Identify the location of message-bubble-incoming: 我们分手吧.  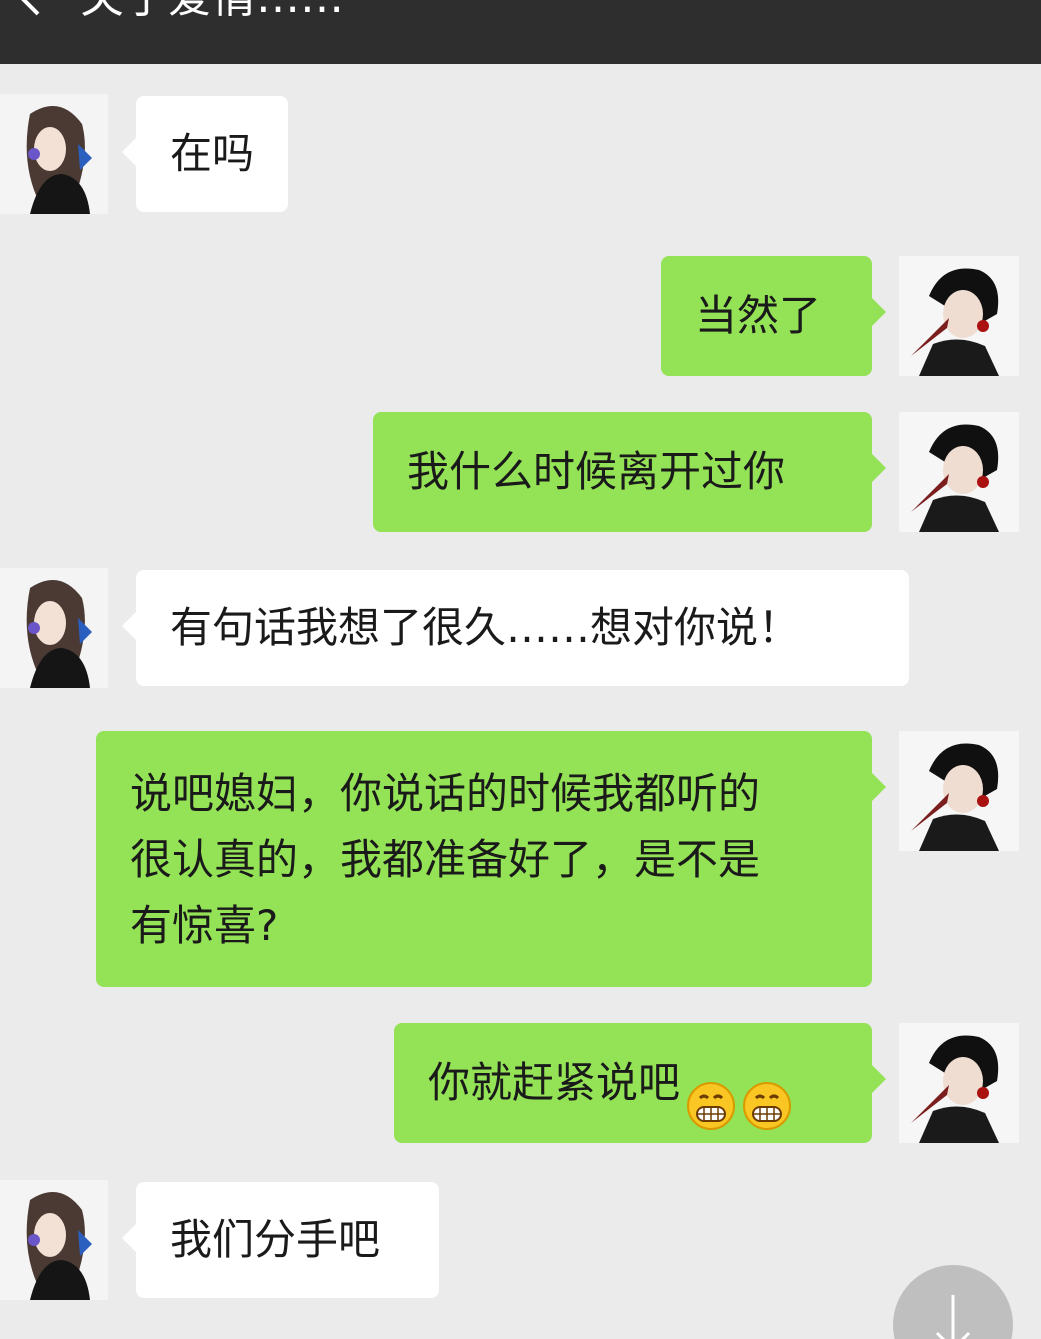
(280, 1240).